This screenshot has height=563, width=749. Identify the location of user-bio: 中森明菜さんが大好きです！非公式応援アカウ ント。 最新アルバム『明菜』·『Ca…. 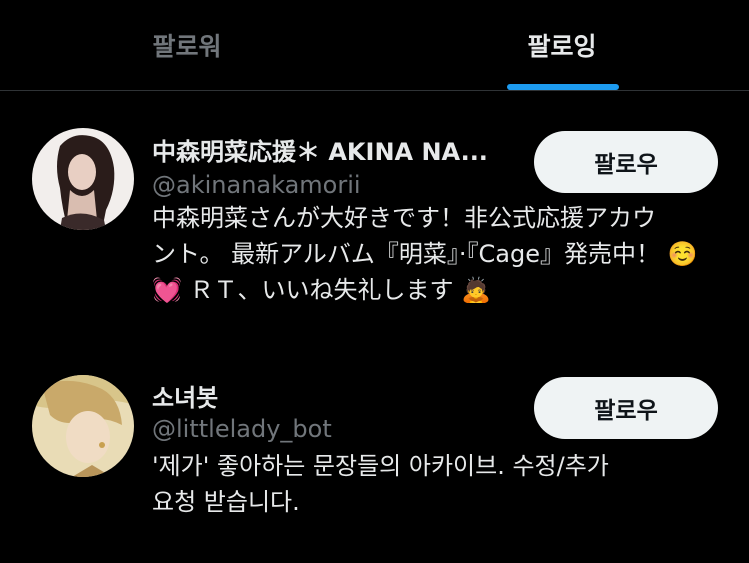
(432, 254).